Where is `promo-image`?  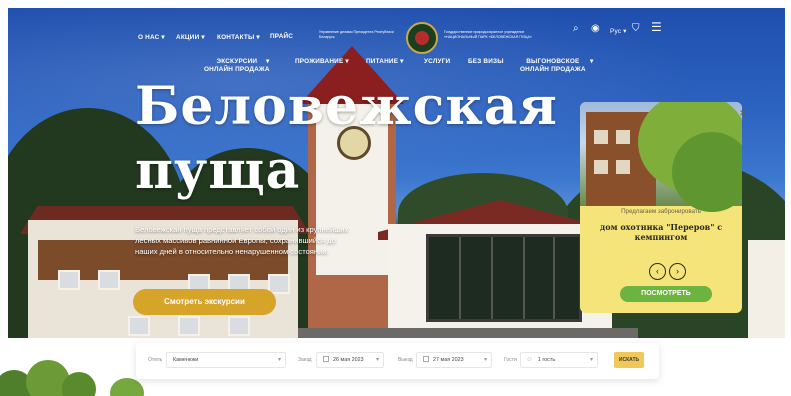
promo-image is located at coordinates (661, 157).